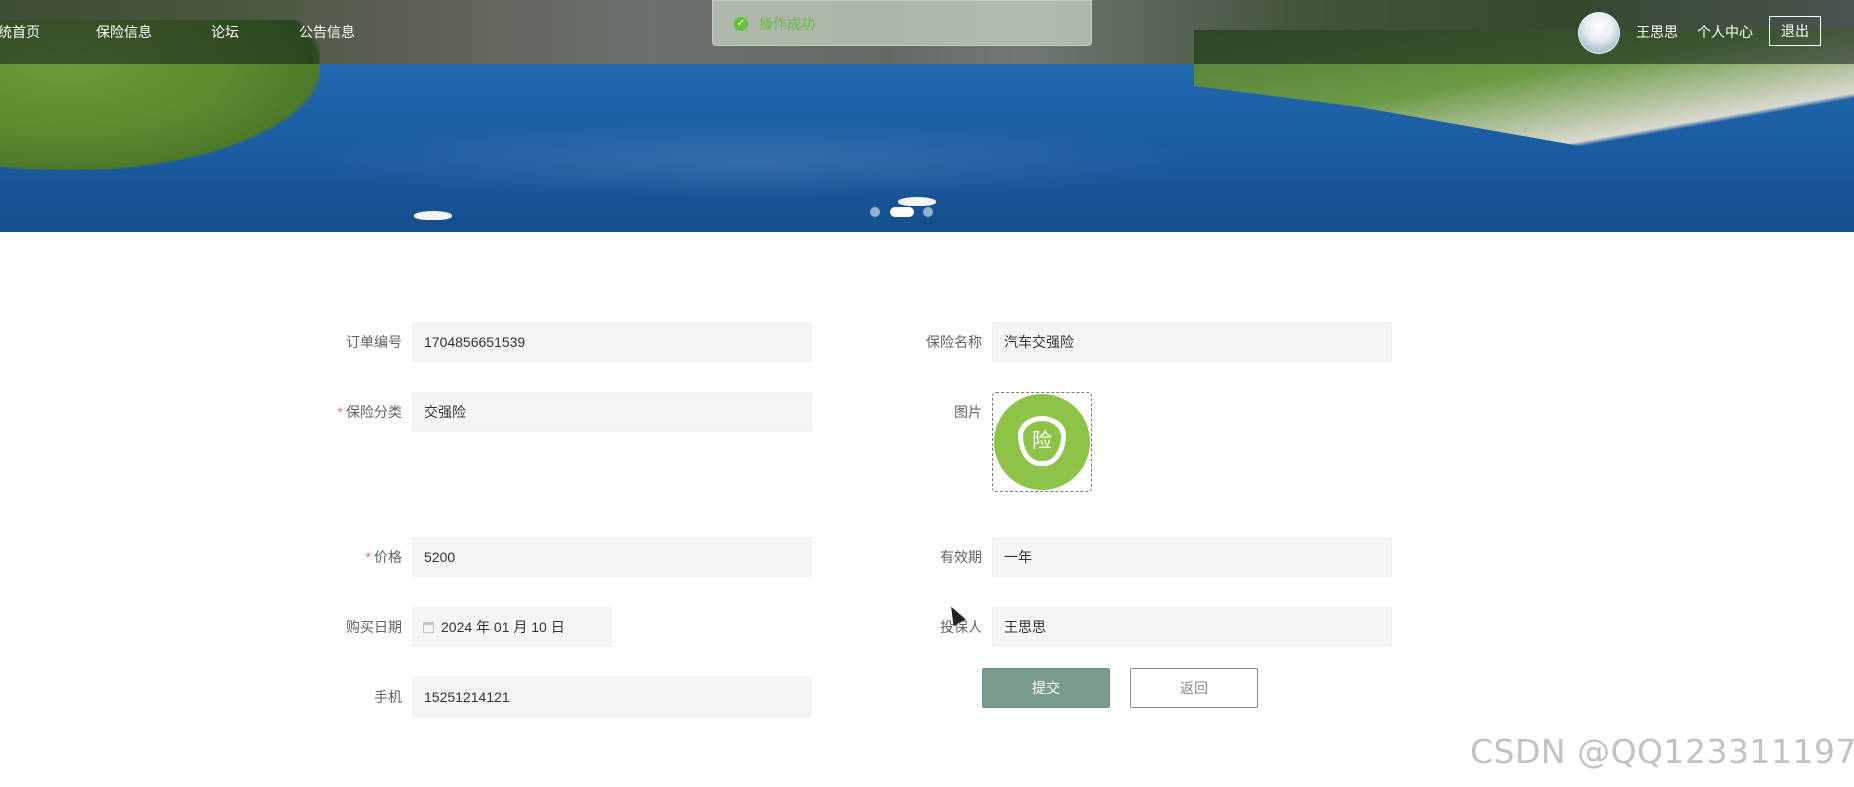 The height and width of the screenshot is (787, 1854). What do you see at coordinates (1599, 33) in the screenshot?
I see `avatar` at bounding box center [1599, 33].